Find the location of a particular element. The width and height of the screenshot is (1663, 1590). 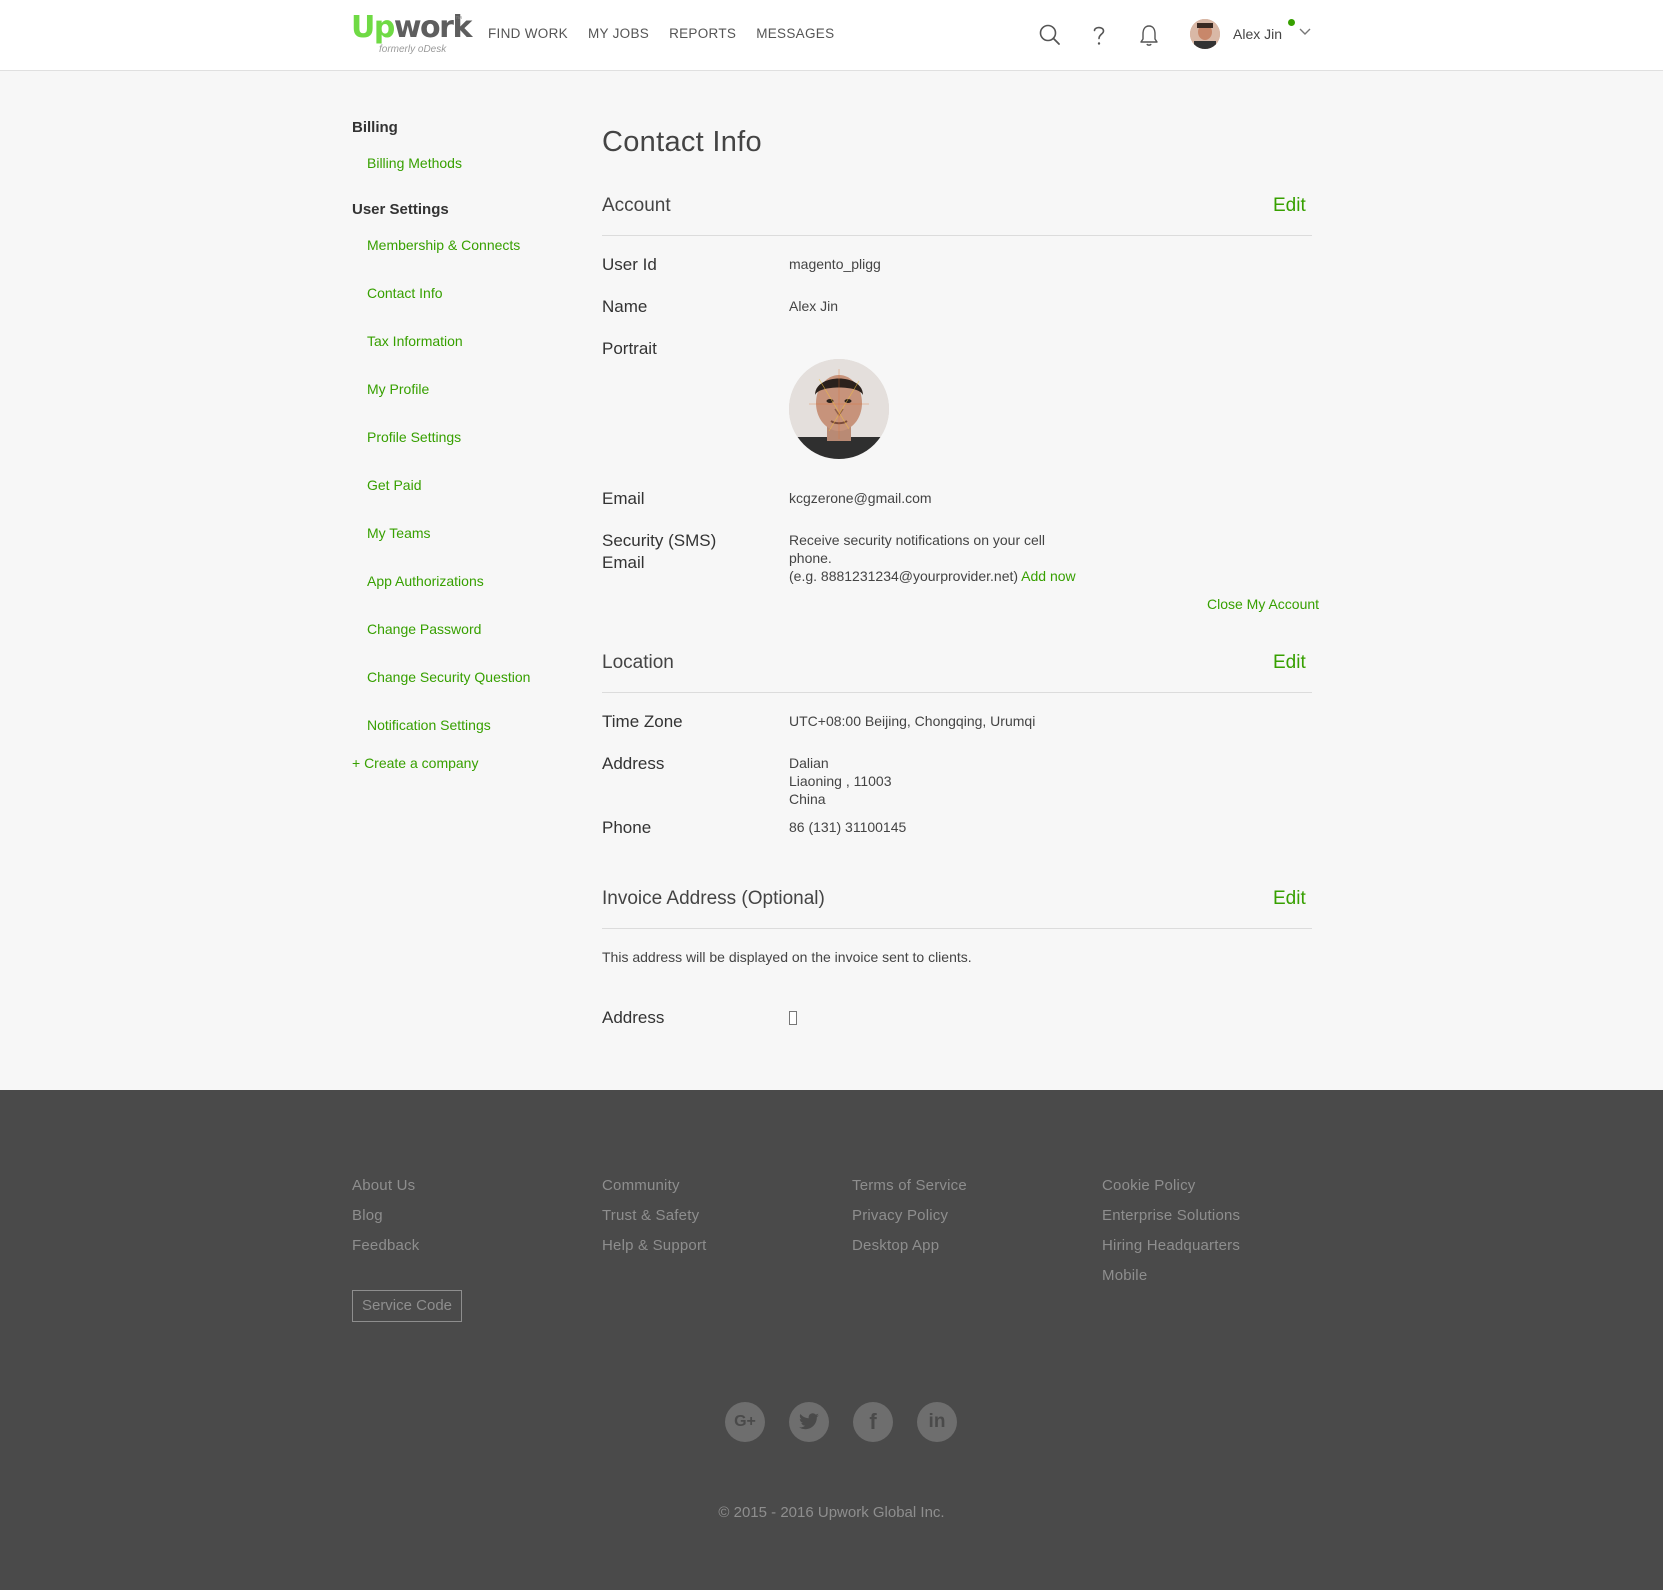

account-edit-button: Edit is located at coordinates (1289, 206).